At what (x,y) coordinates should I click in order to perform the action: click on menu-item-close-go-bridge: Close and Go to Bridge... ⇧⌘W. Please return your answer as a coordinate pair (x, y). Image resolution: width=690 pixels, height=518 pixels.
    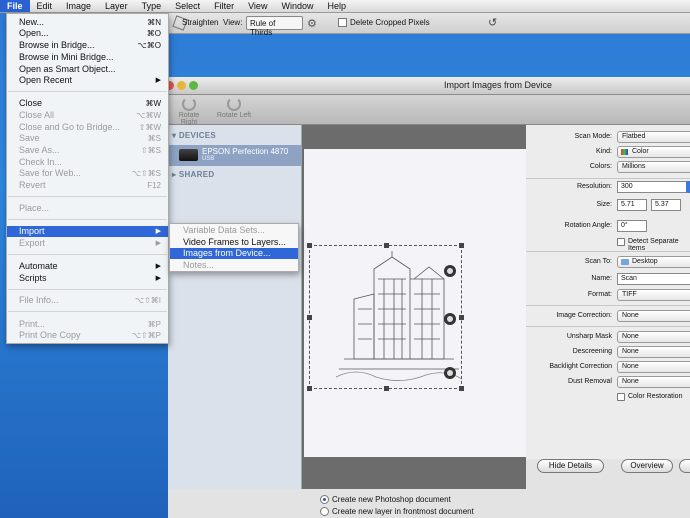
    Looking at the image, I should click on (87, 127).